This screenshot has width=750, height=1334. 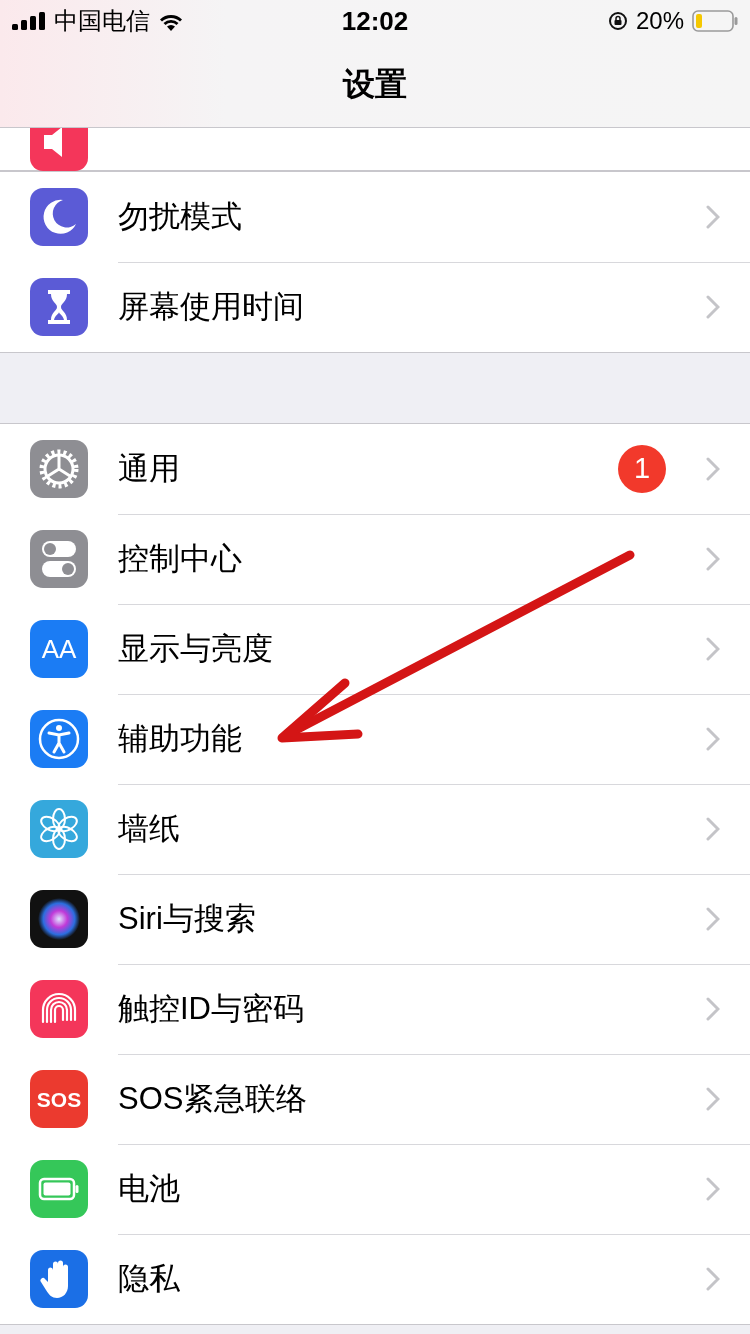 I want to click on row-label: 显示与亮度, so click(x=196, y=648).